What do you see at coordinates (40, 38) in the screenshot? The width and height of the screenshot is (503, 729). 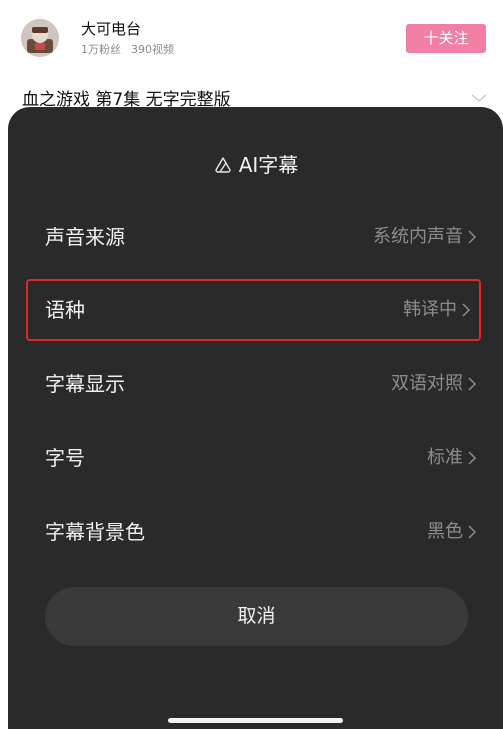 I see `channel-avatar` at bounding box center [40, 38].